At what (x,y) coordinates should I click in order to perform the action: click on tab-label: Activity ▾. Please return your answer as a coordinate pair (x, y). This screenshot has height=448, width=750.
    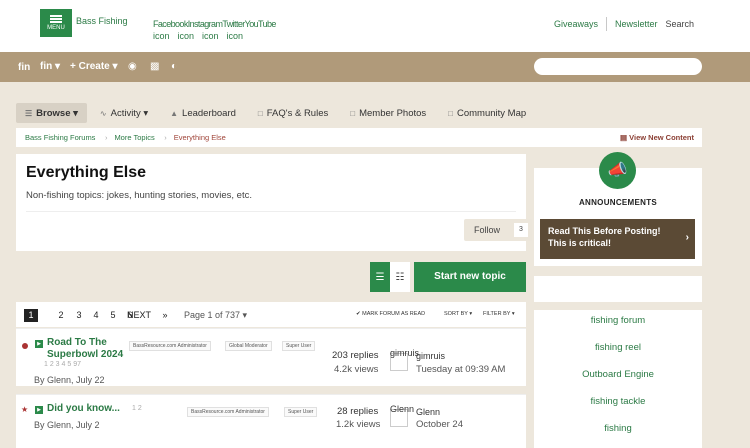
    Looking at the image, I should click on (129, 113).